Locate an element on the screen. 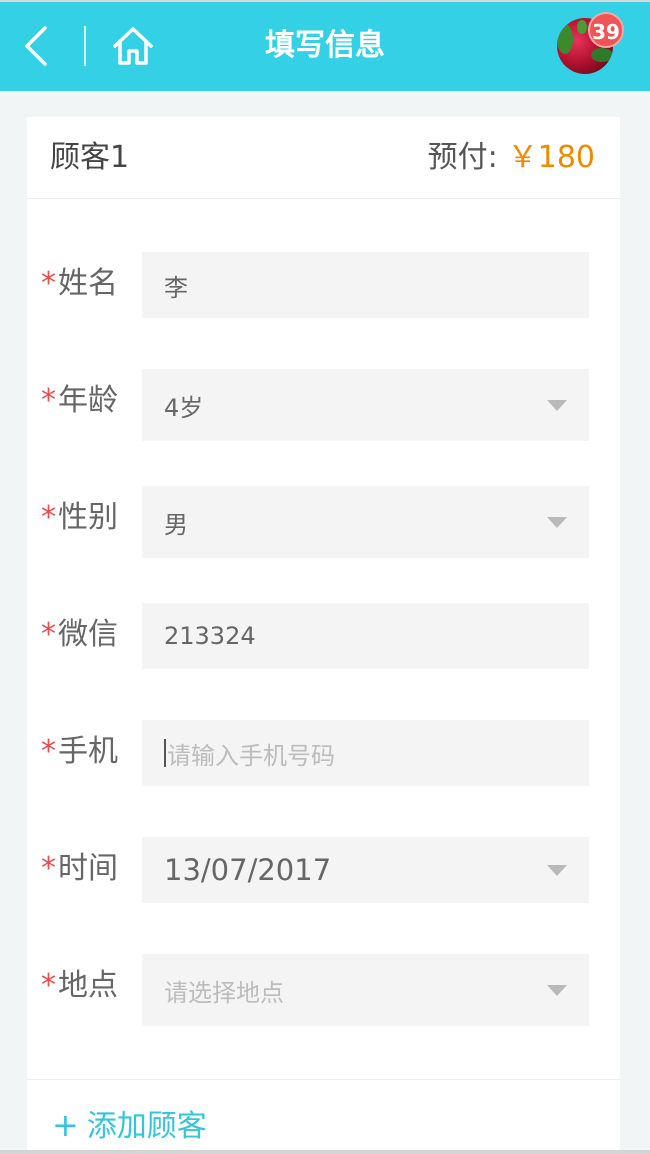 This screenshot has height=1154, width=650. form-row-place: *地点 请选择地点 is located at coordinates (323, 990).